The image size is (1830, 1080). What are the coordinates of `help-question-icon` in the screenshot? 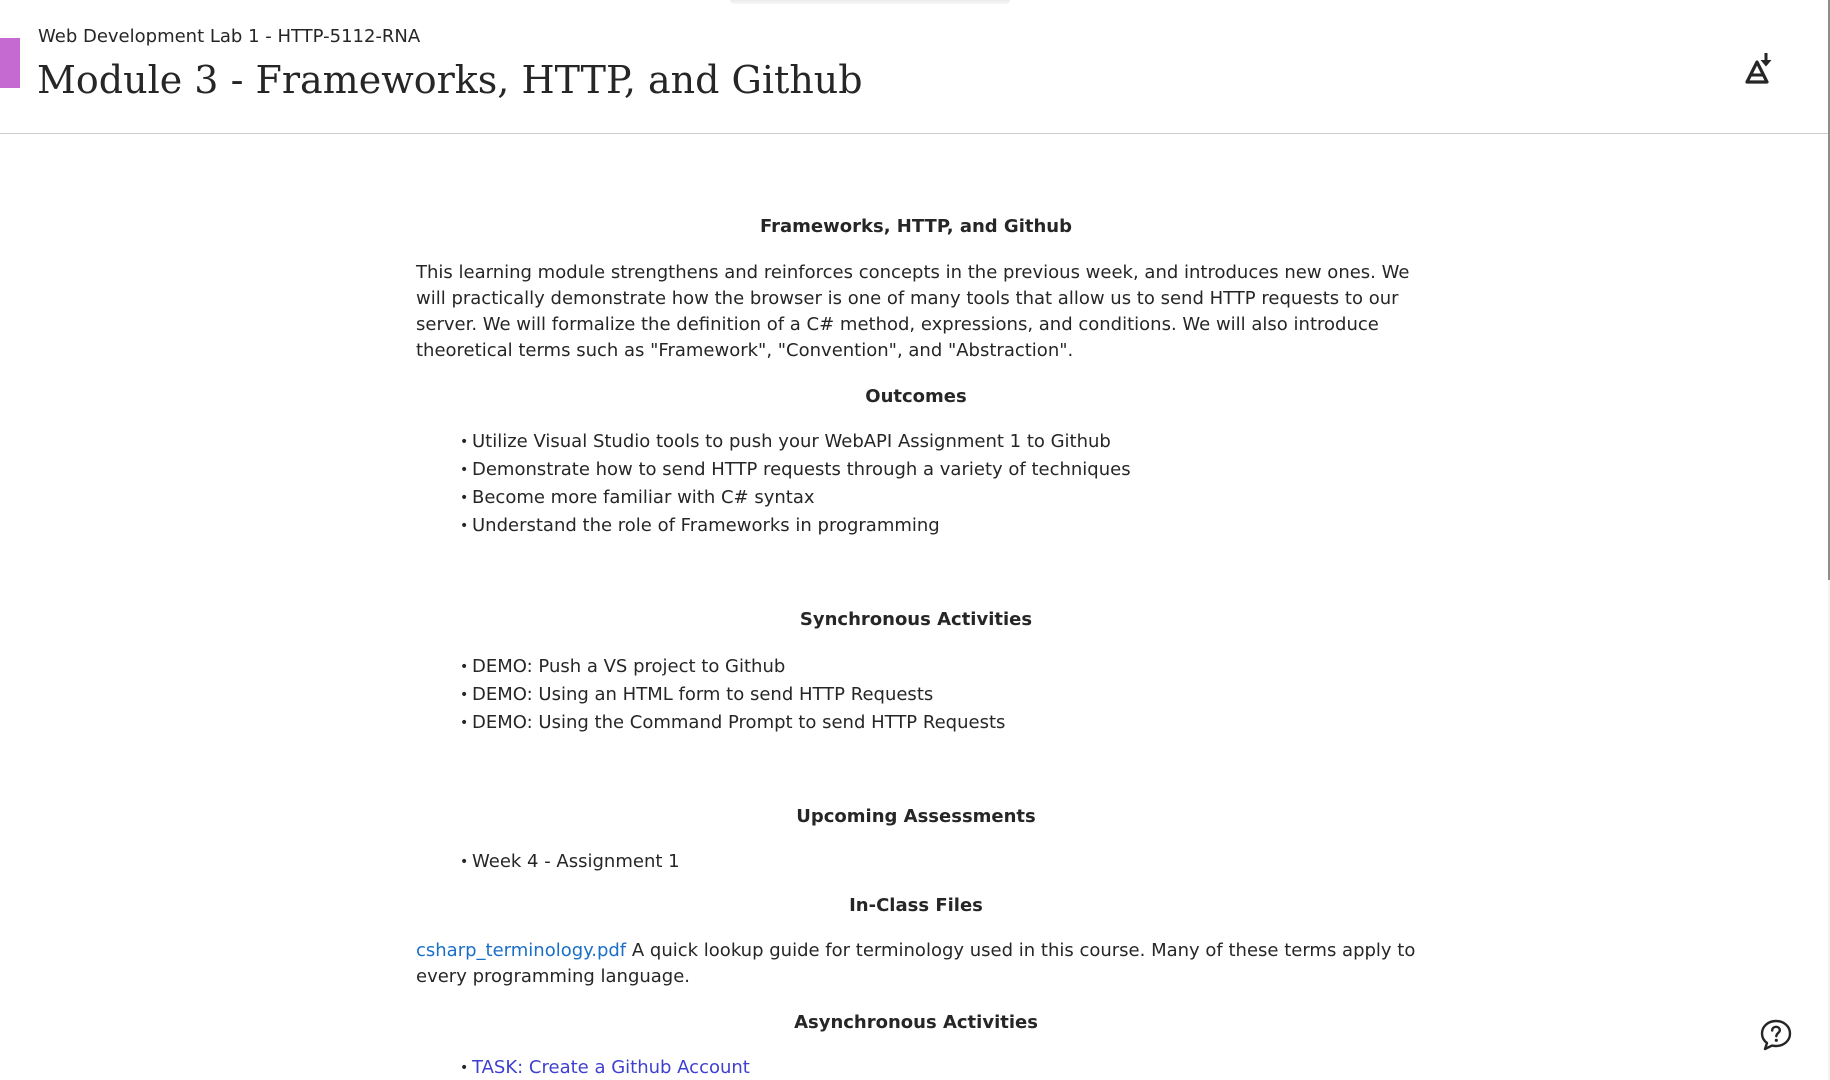 It's located at (1776, 1035).